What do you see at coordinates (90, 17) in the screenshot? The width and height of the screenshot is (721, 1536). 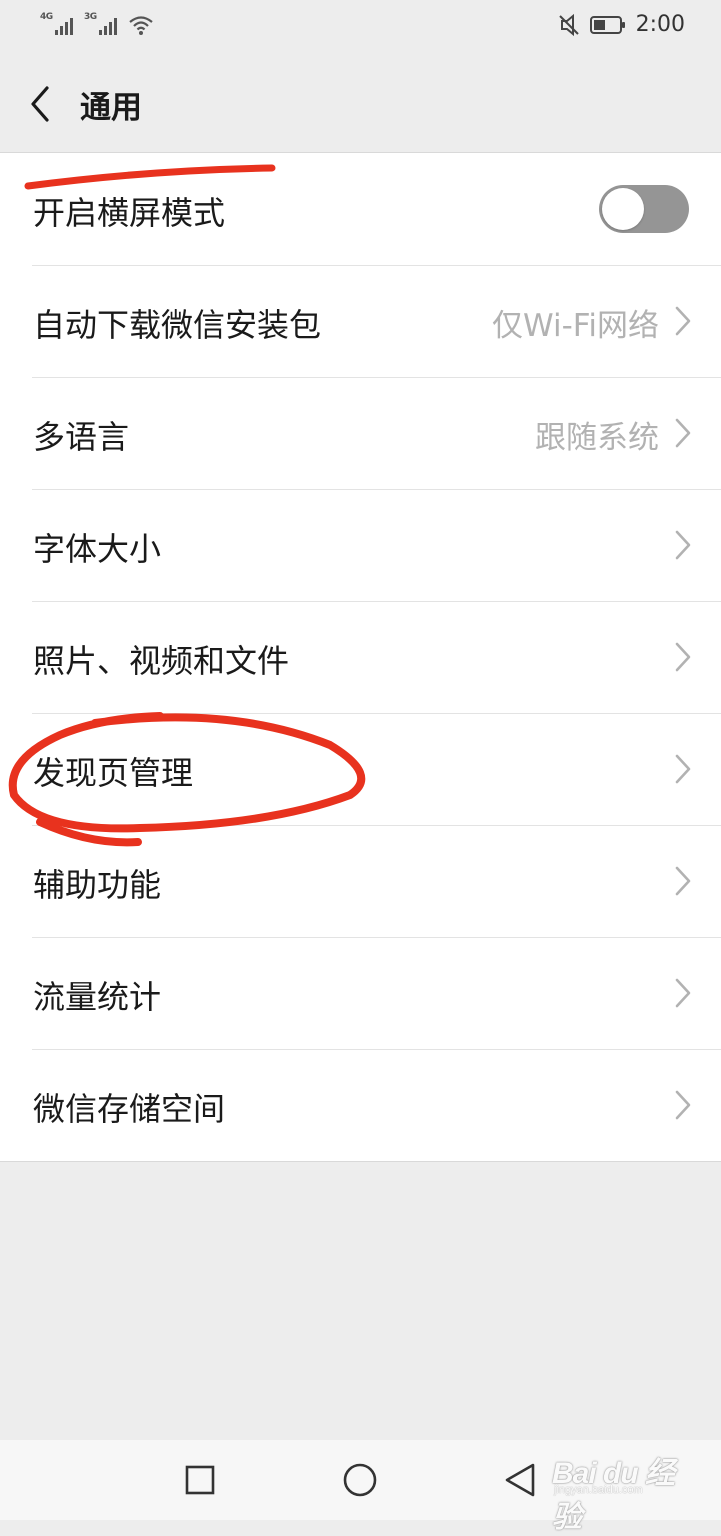 I see `network-type-2: 3G` at bounding box center [90, 17].